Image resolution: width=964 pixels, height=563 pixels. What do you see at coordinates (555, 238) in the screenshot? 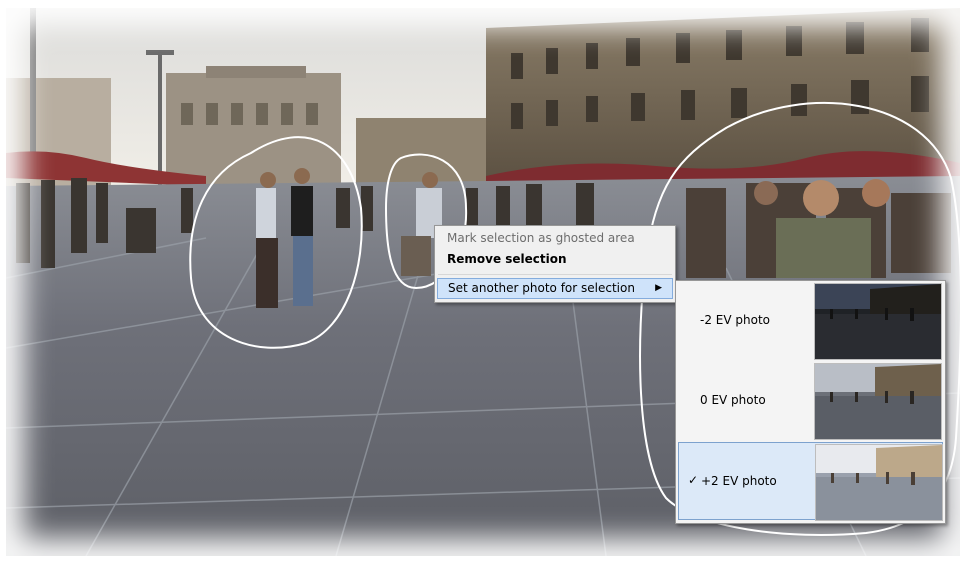
I see `menu-item-mark-ghosted: Mark selection as ghosted area` at bounding box center [555, 238].